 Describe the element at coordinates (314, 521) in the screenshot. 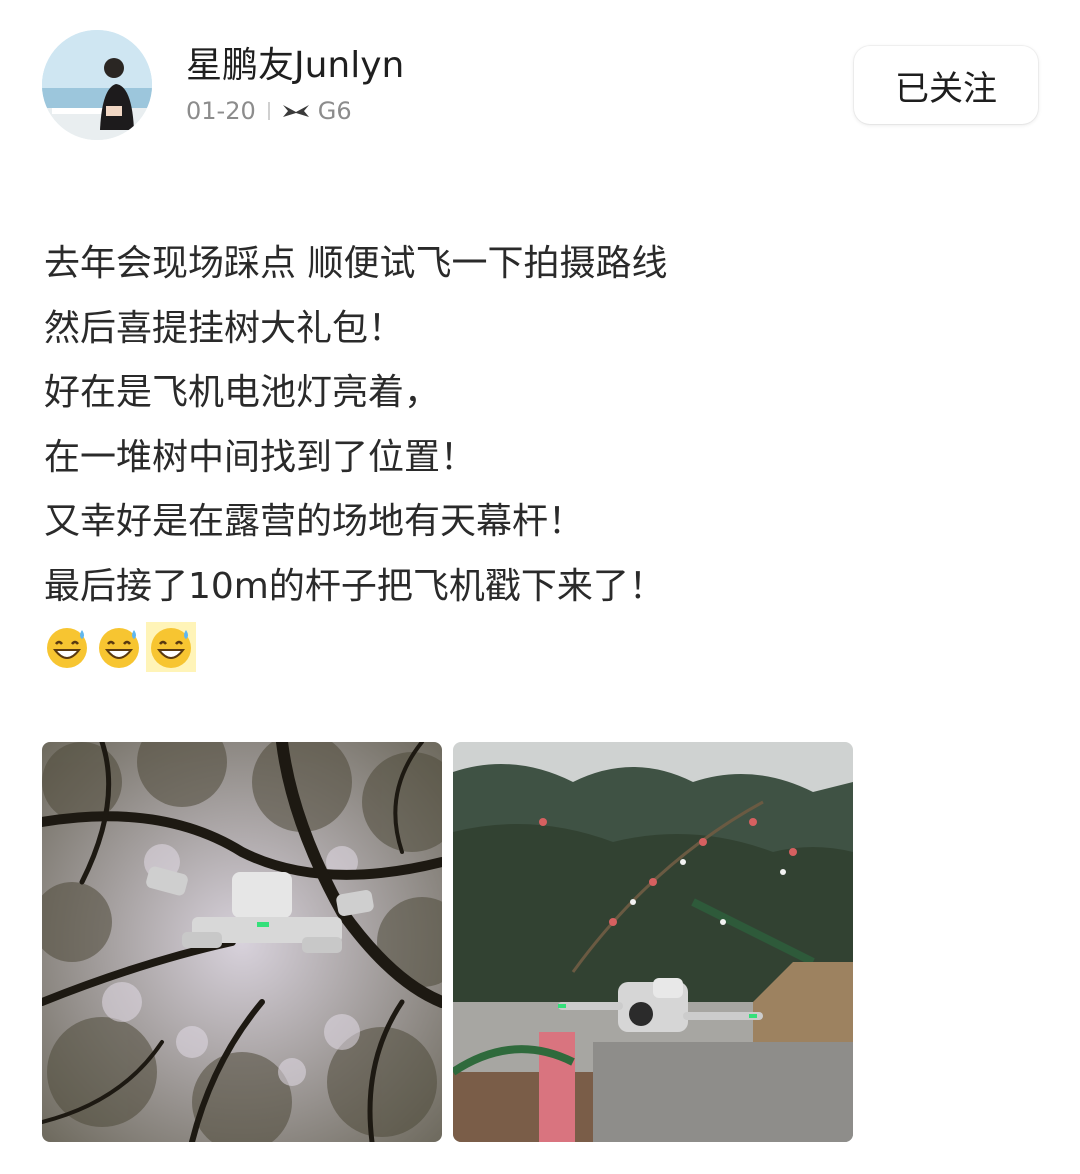

I see `post-text-line: 又幸好是在露营的场地有天幕杆！` at that location.